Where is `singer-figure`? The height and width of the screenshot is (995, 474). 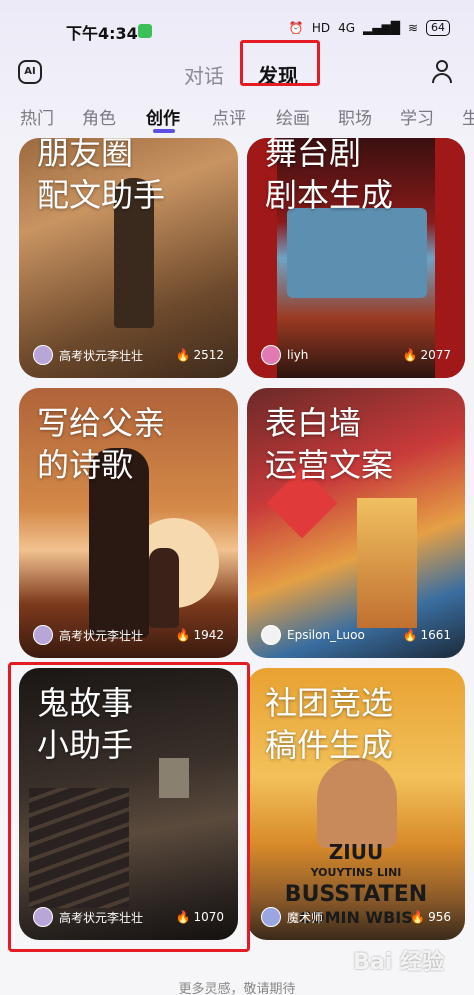
singer-figure is located at coordinates (357, 803).